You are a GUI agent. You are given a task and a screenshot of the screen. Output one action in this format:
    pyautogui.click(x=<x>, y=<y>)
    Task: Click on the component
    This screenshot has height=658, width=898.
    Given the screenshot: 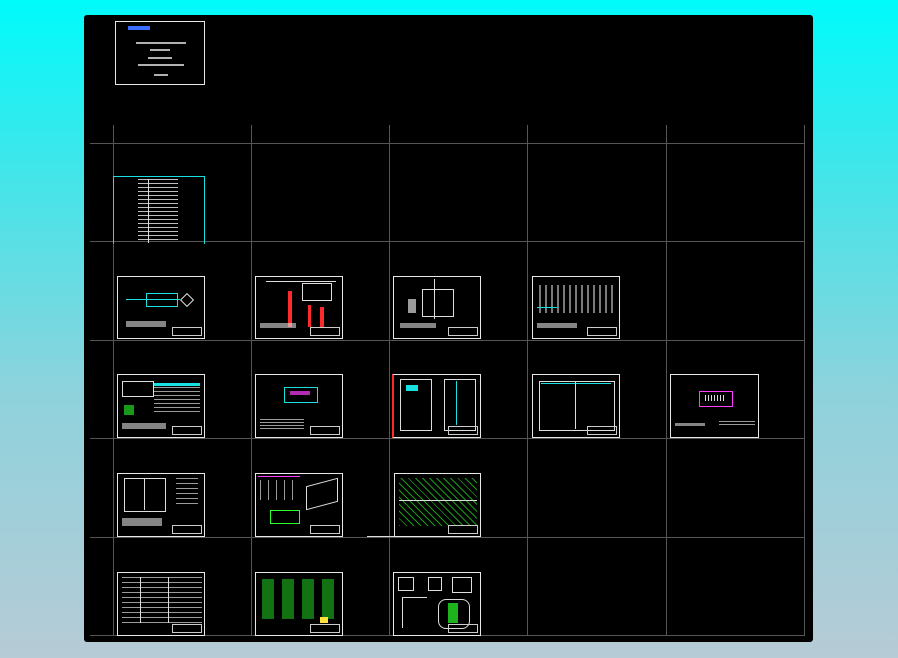 What is the action you would take?
    pyautogui.click(x=412, y=306)
    